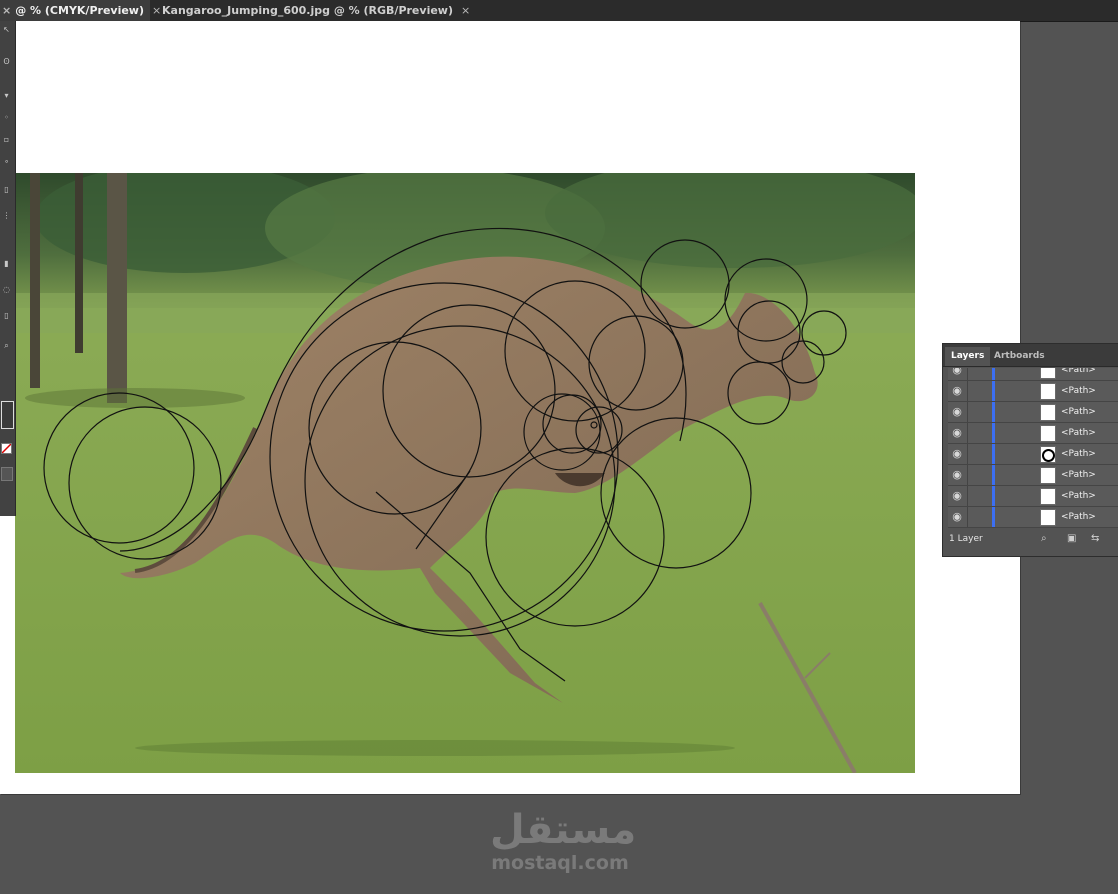 The height and width of the screenshot is (894, 1118). I want to click on none-swatch-icon, so click(6, 448).